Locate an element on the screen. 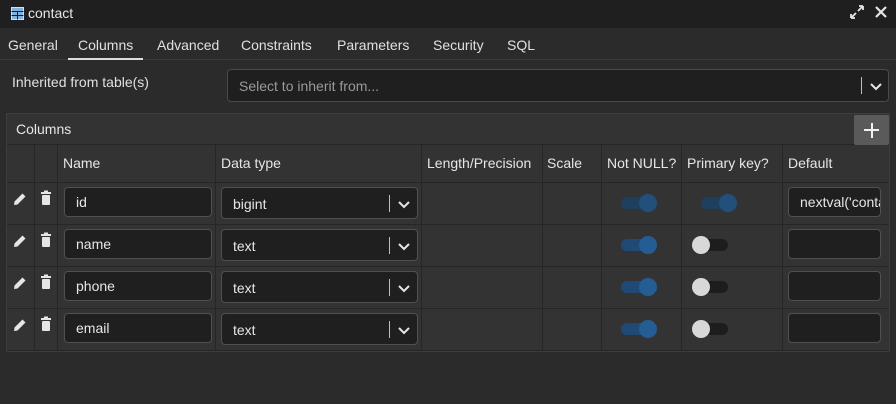 The height and width of the screenshot is (404, 896). header-not-null: Not NULL? is located at coordinates (642, 163).